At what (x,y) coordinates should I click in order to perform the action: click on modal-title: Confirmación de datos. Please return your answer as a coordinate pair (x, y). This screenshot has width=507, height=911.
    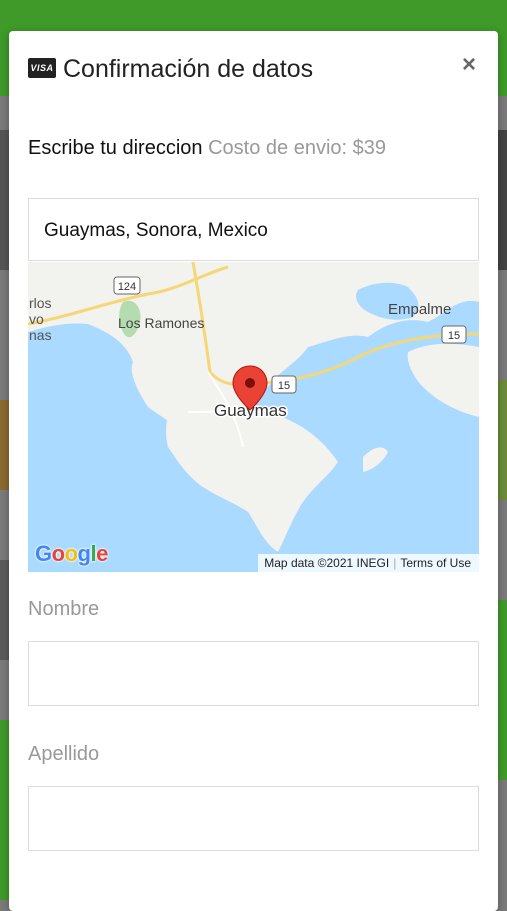
    Looking at the image, I should click on (188, 69).